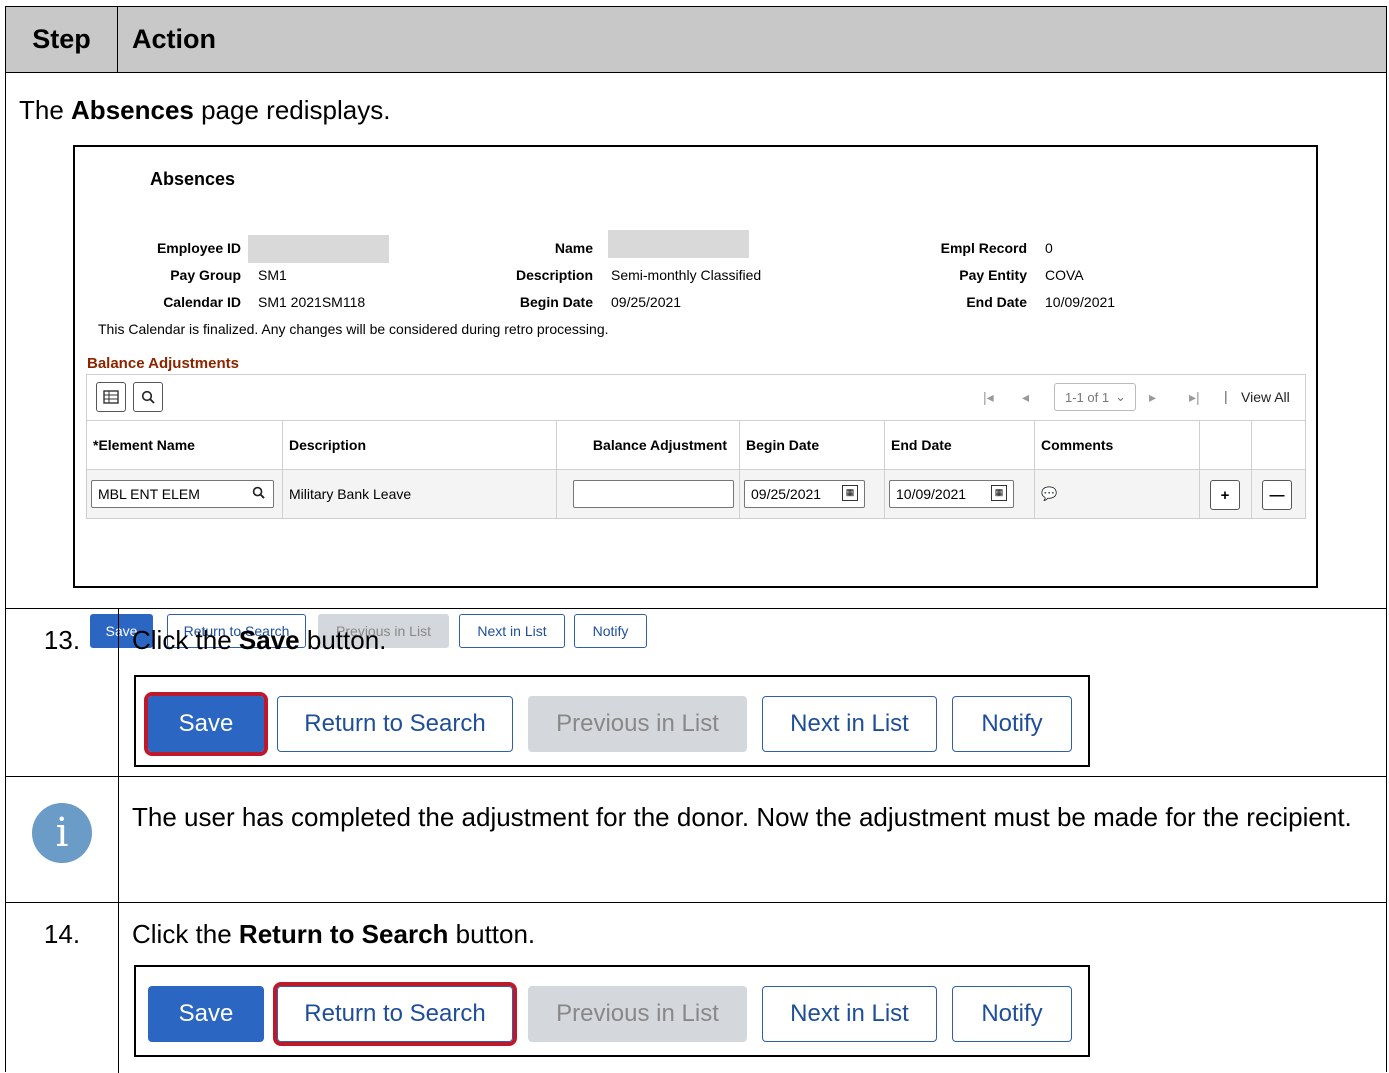 Image resolution: width=1389 pixels, height=1073 pixels. I want to click on begin-date-value: 09/25/2021, so click(646, 302).